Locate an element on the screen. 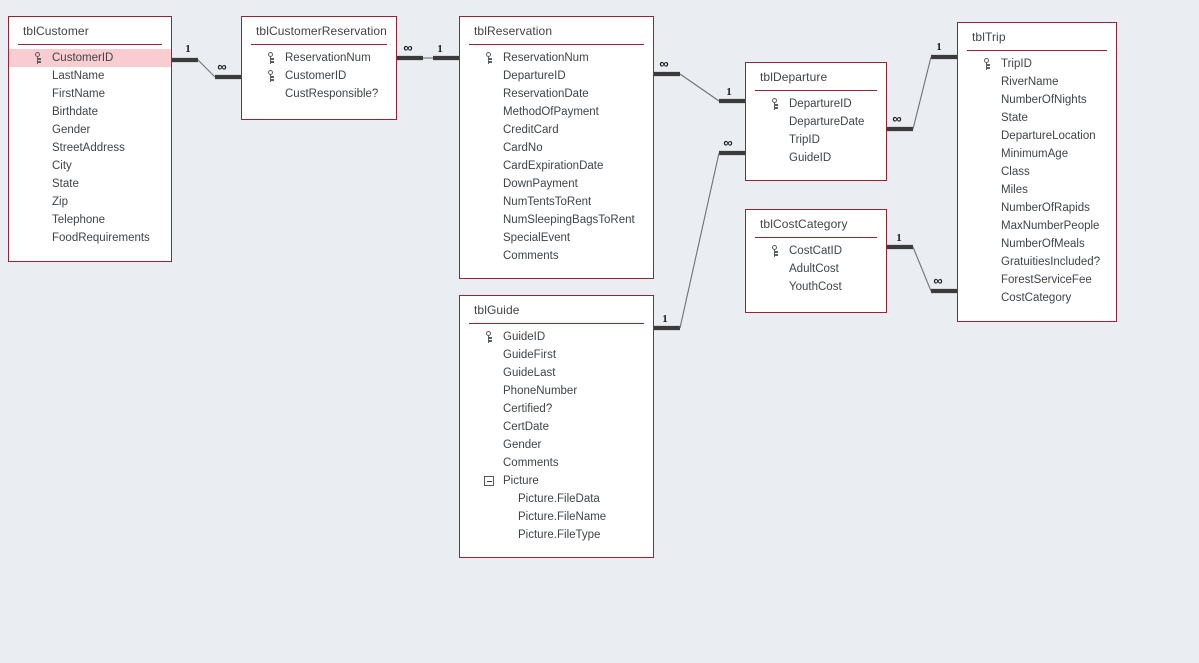 Image resolution: width=1199 pixels, height=663 pixels. field-row: AdultCost is located at coordinates (816, 269).